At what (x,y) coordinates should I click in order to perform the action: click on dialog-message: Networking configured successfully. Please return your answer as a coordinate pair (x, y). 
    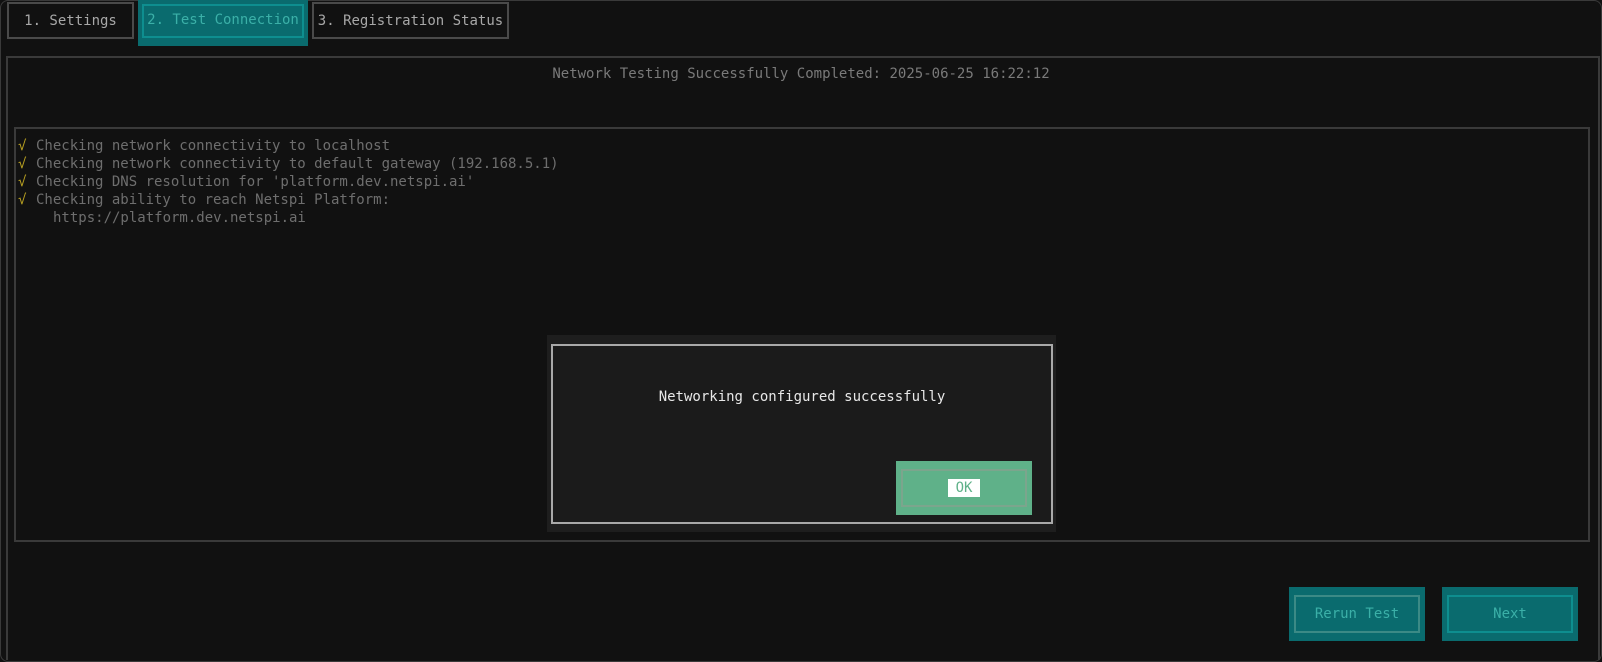
    Looking at the image, I should click on (802, 397).